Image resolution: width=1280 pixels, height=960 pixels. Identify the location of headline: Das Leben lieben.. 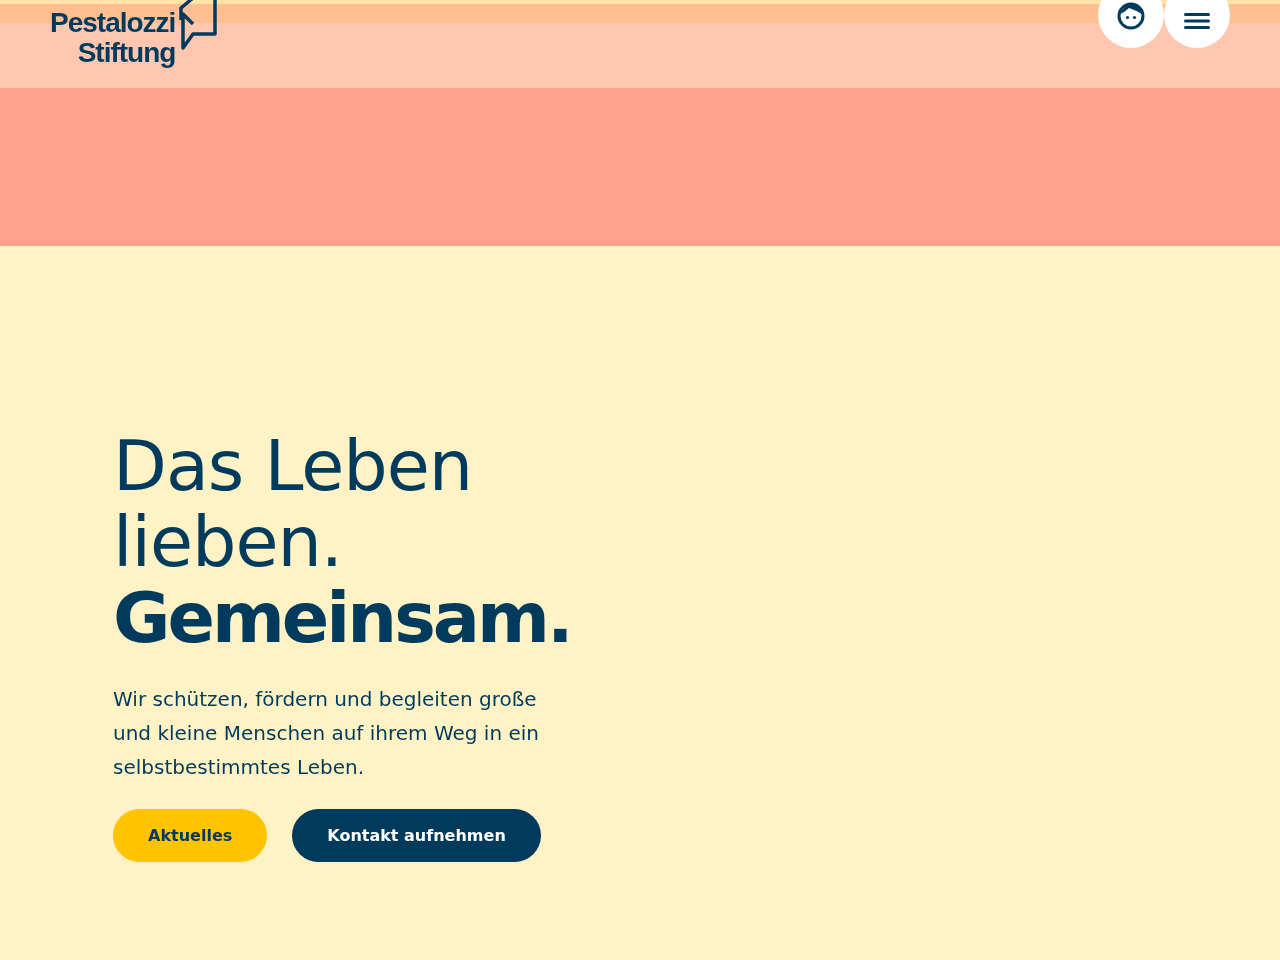
(293, 504).